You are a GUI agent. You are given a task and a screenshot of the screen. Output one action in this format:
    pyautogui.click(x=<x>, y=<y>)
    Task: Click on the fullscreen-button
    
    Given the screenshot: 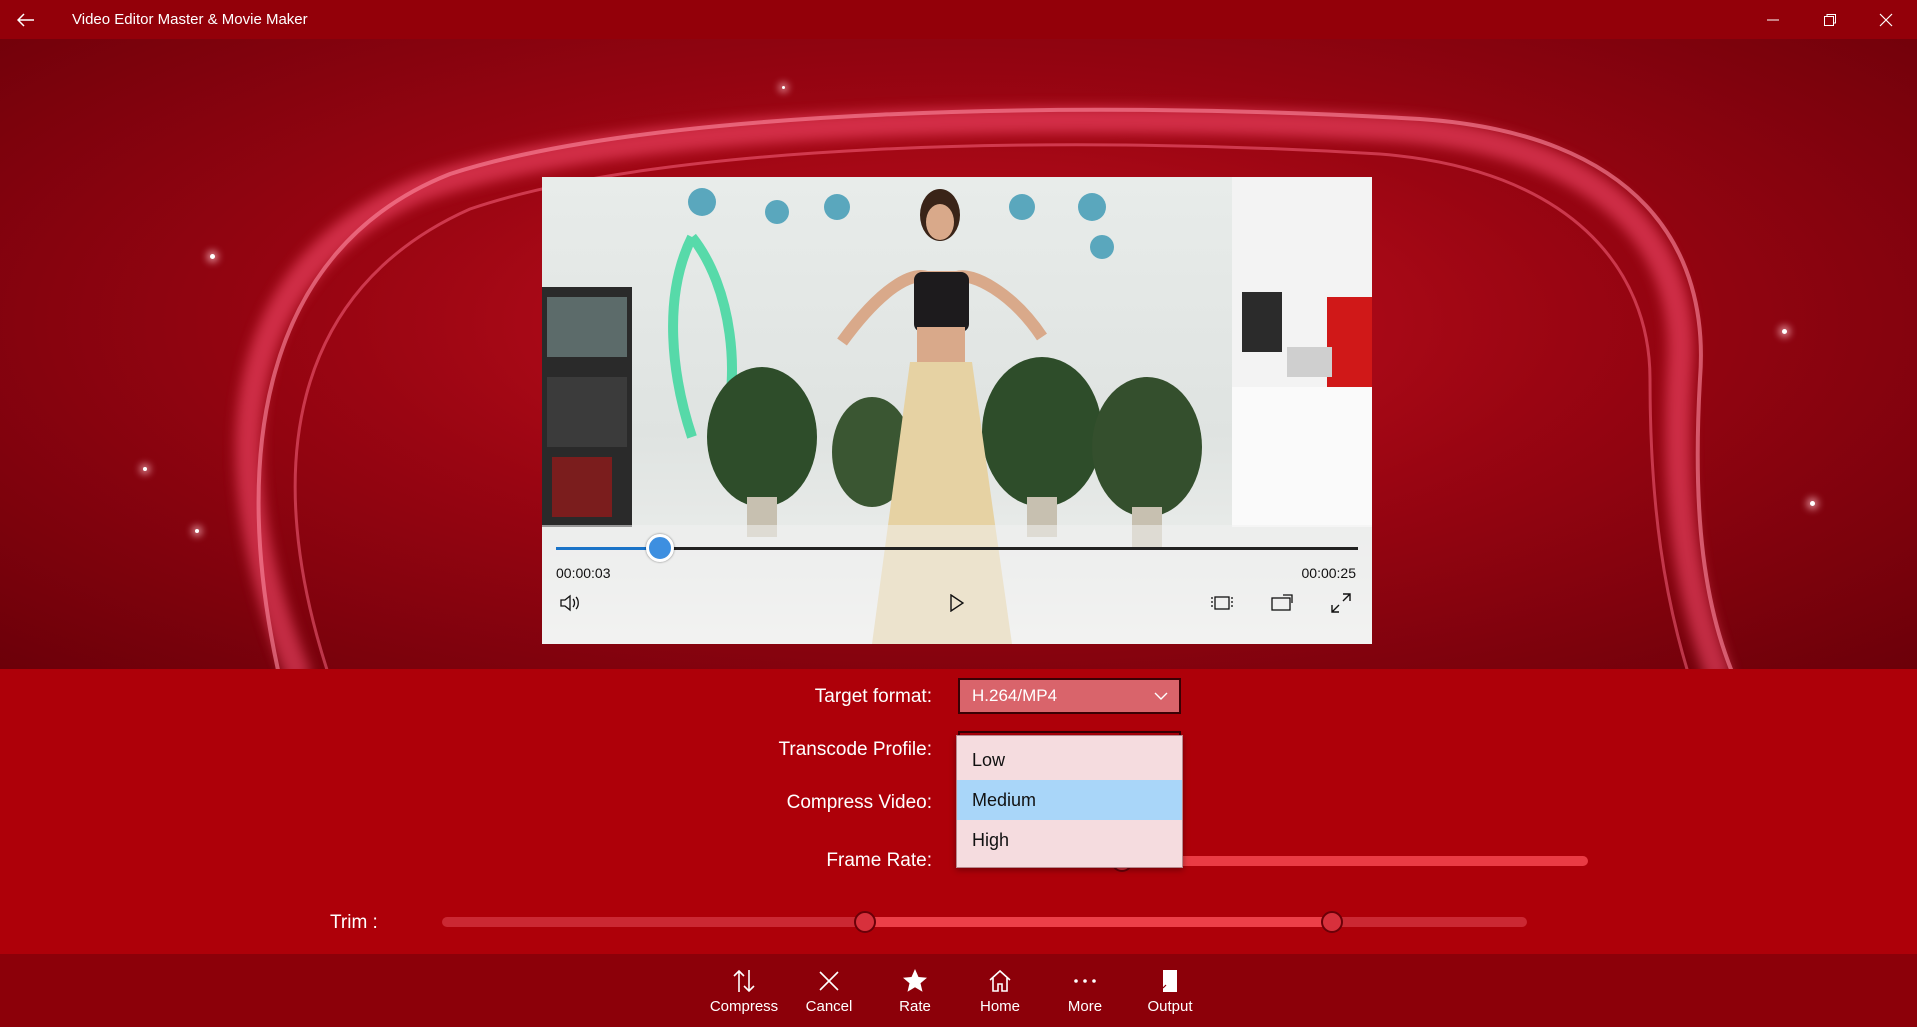 What is the action you would take?
    pyautogui.click(x=1341, y=603)
    